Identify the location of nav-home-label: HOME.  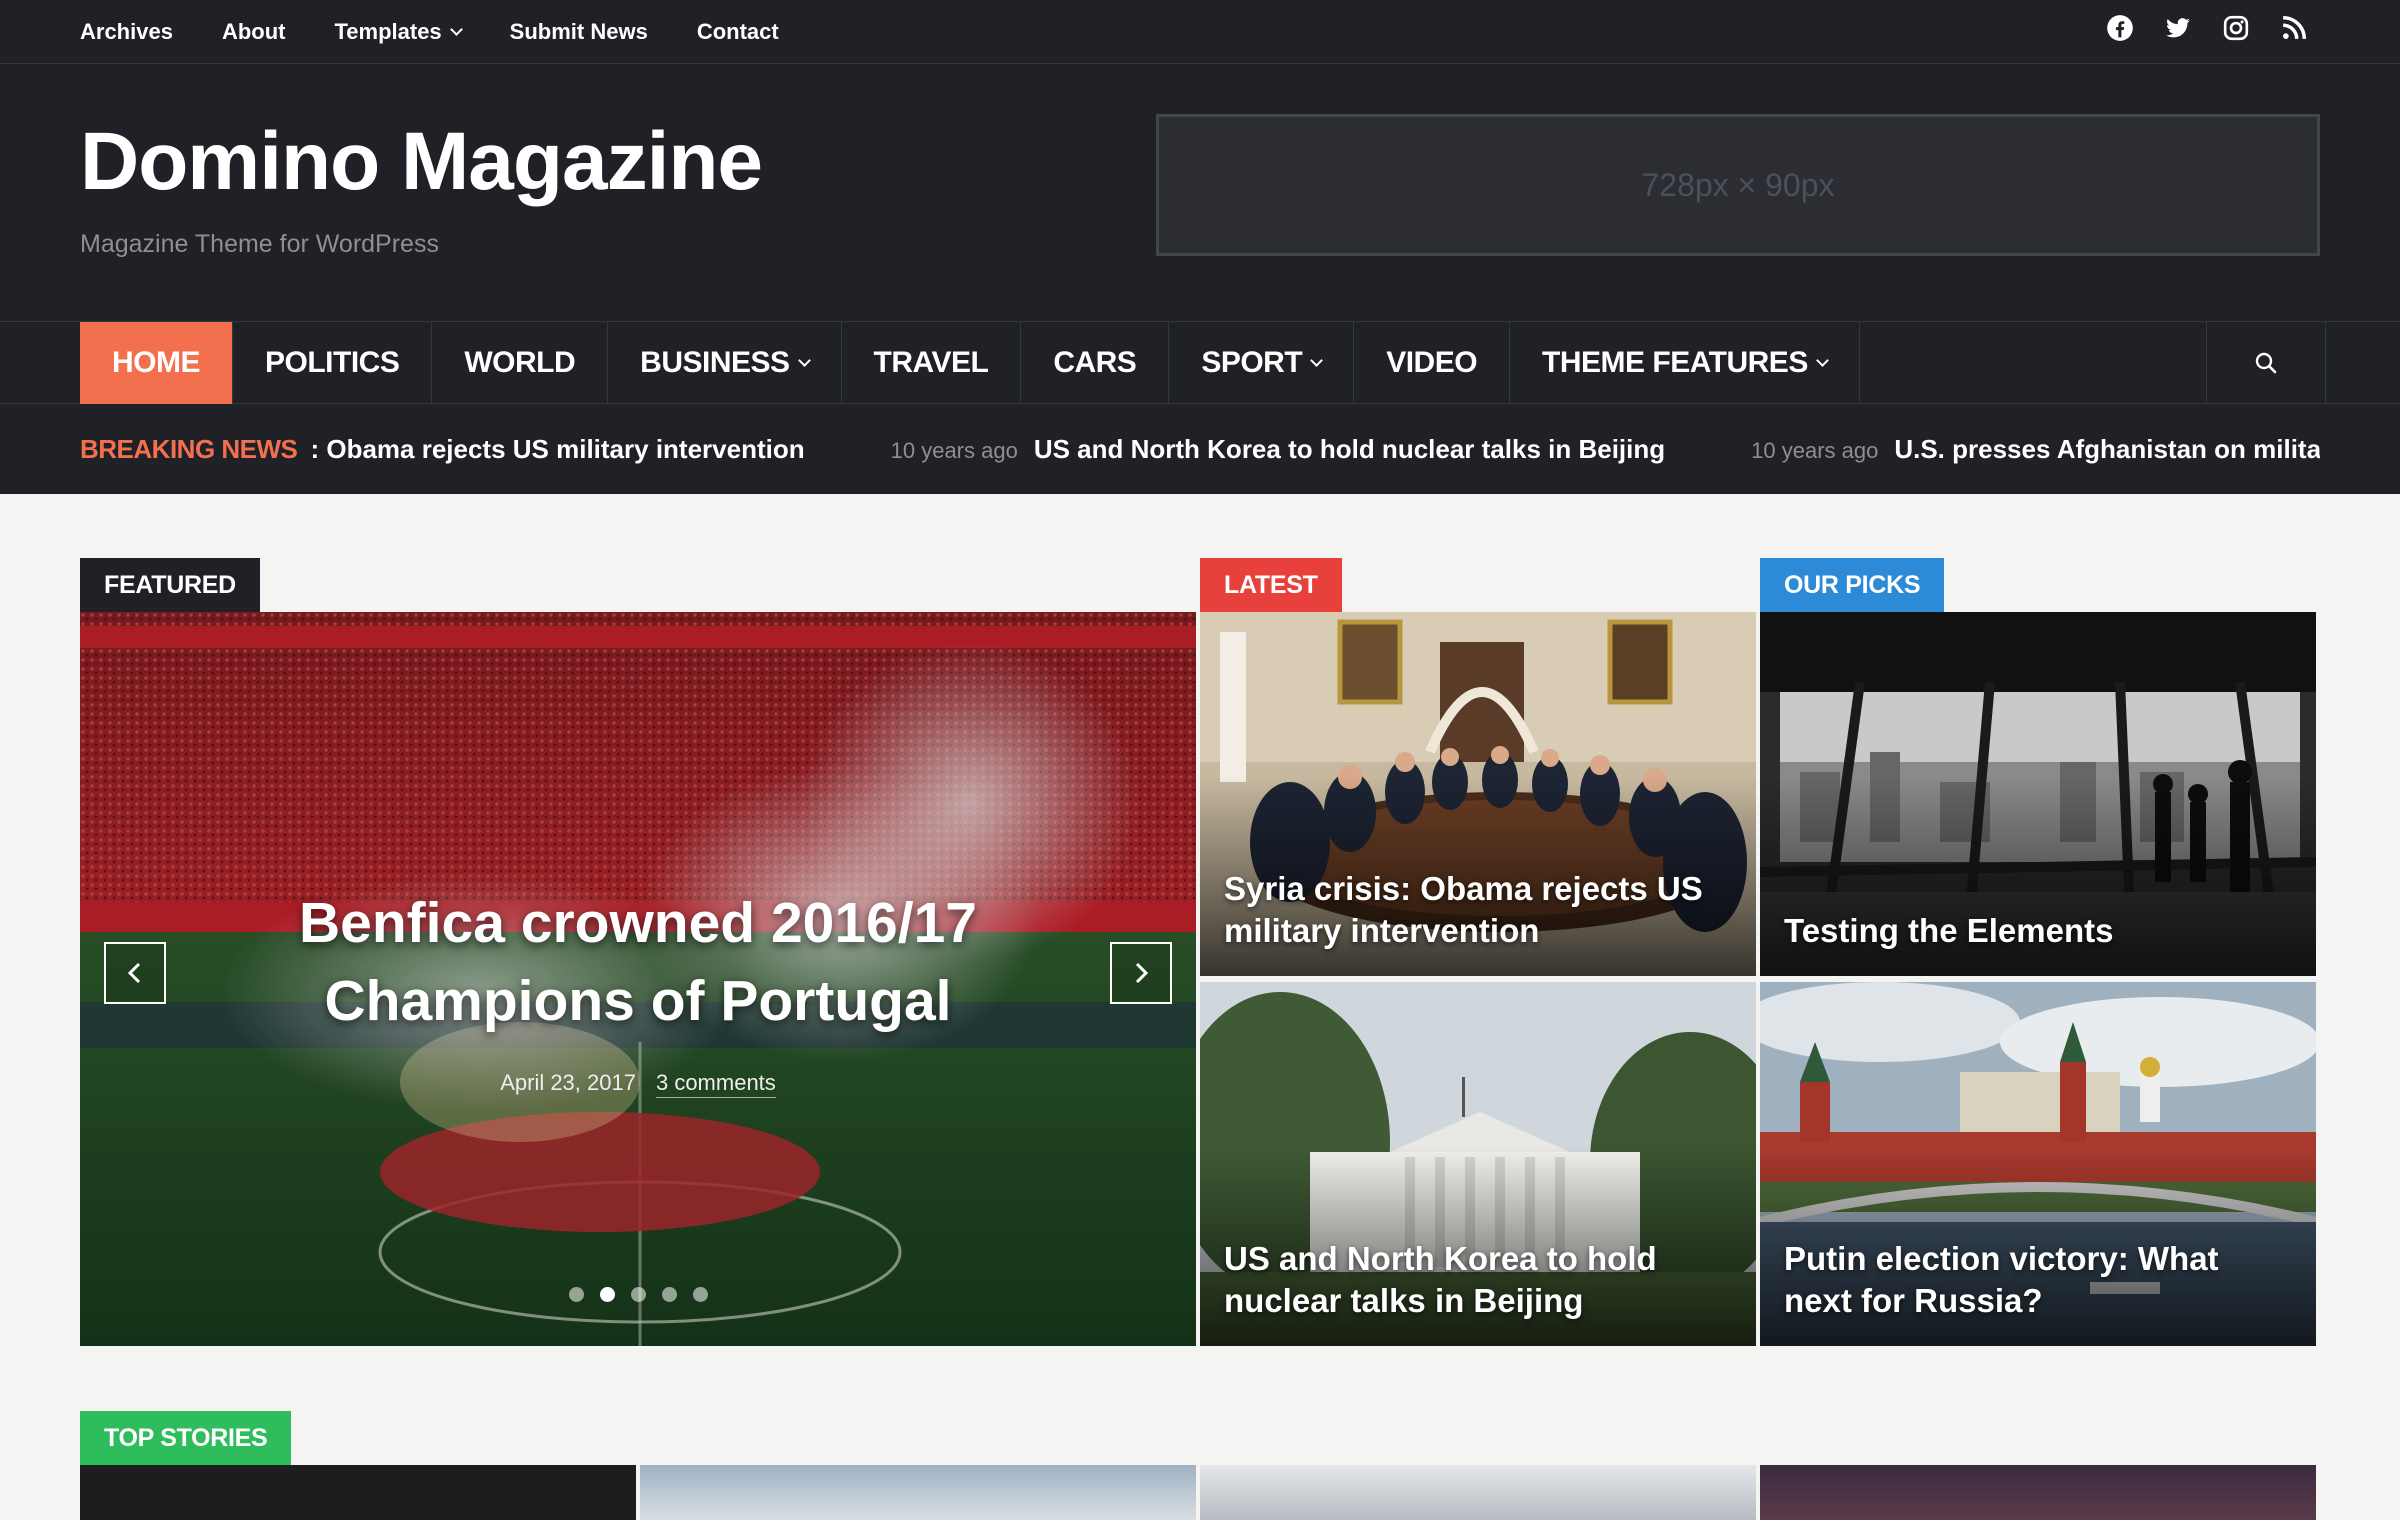
(156, 362).